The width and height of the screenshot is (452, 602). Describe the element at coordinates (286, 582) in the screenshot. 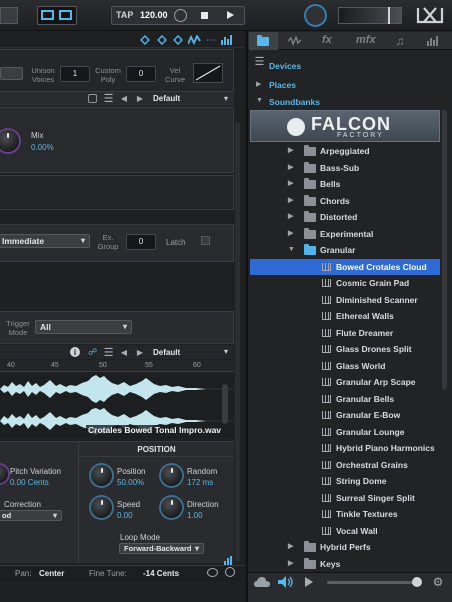

I see `speaker-icon` at that location.